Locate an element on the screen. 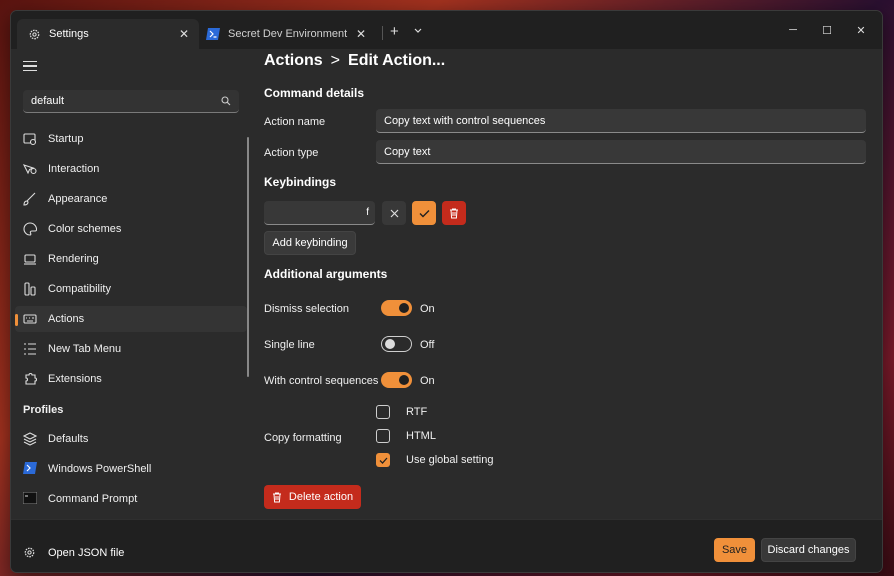 This screenshot has height=576, width=894. delete-keybinding-button is located at coordinates (454, 213).